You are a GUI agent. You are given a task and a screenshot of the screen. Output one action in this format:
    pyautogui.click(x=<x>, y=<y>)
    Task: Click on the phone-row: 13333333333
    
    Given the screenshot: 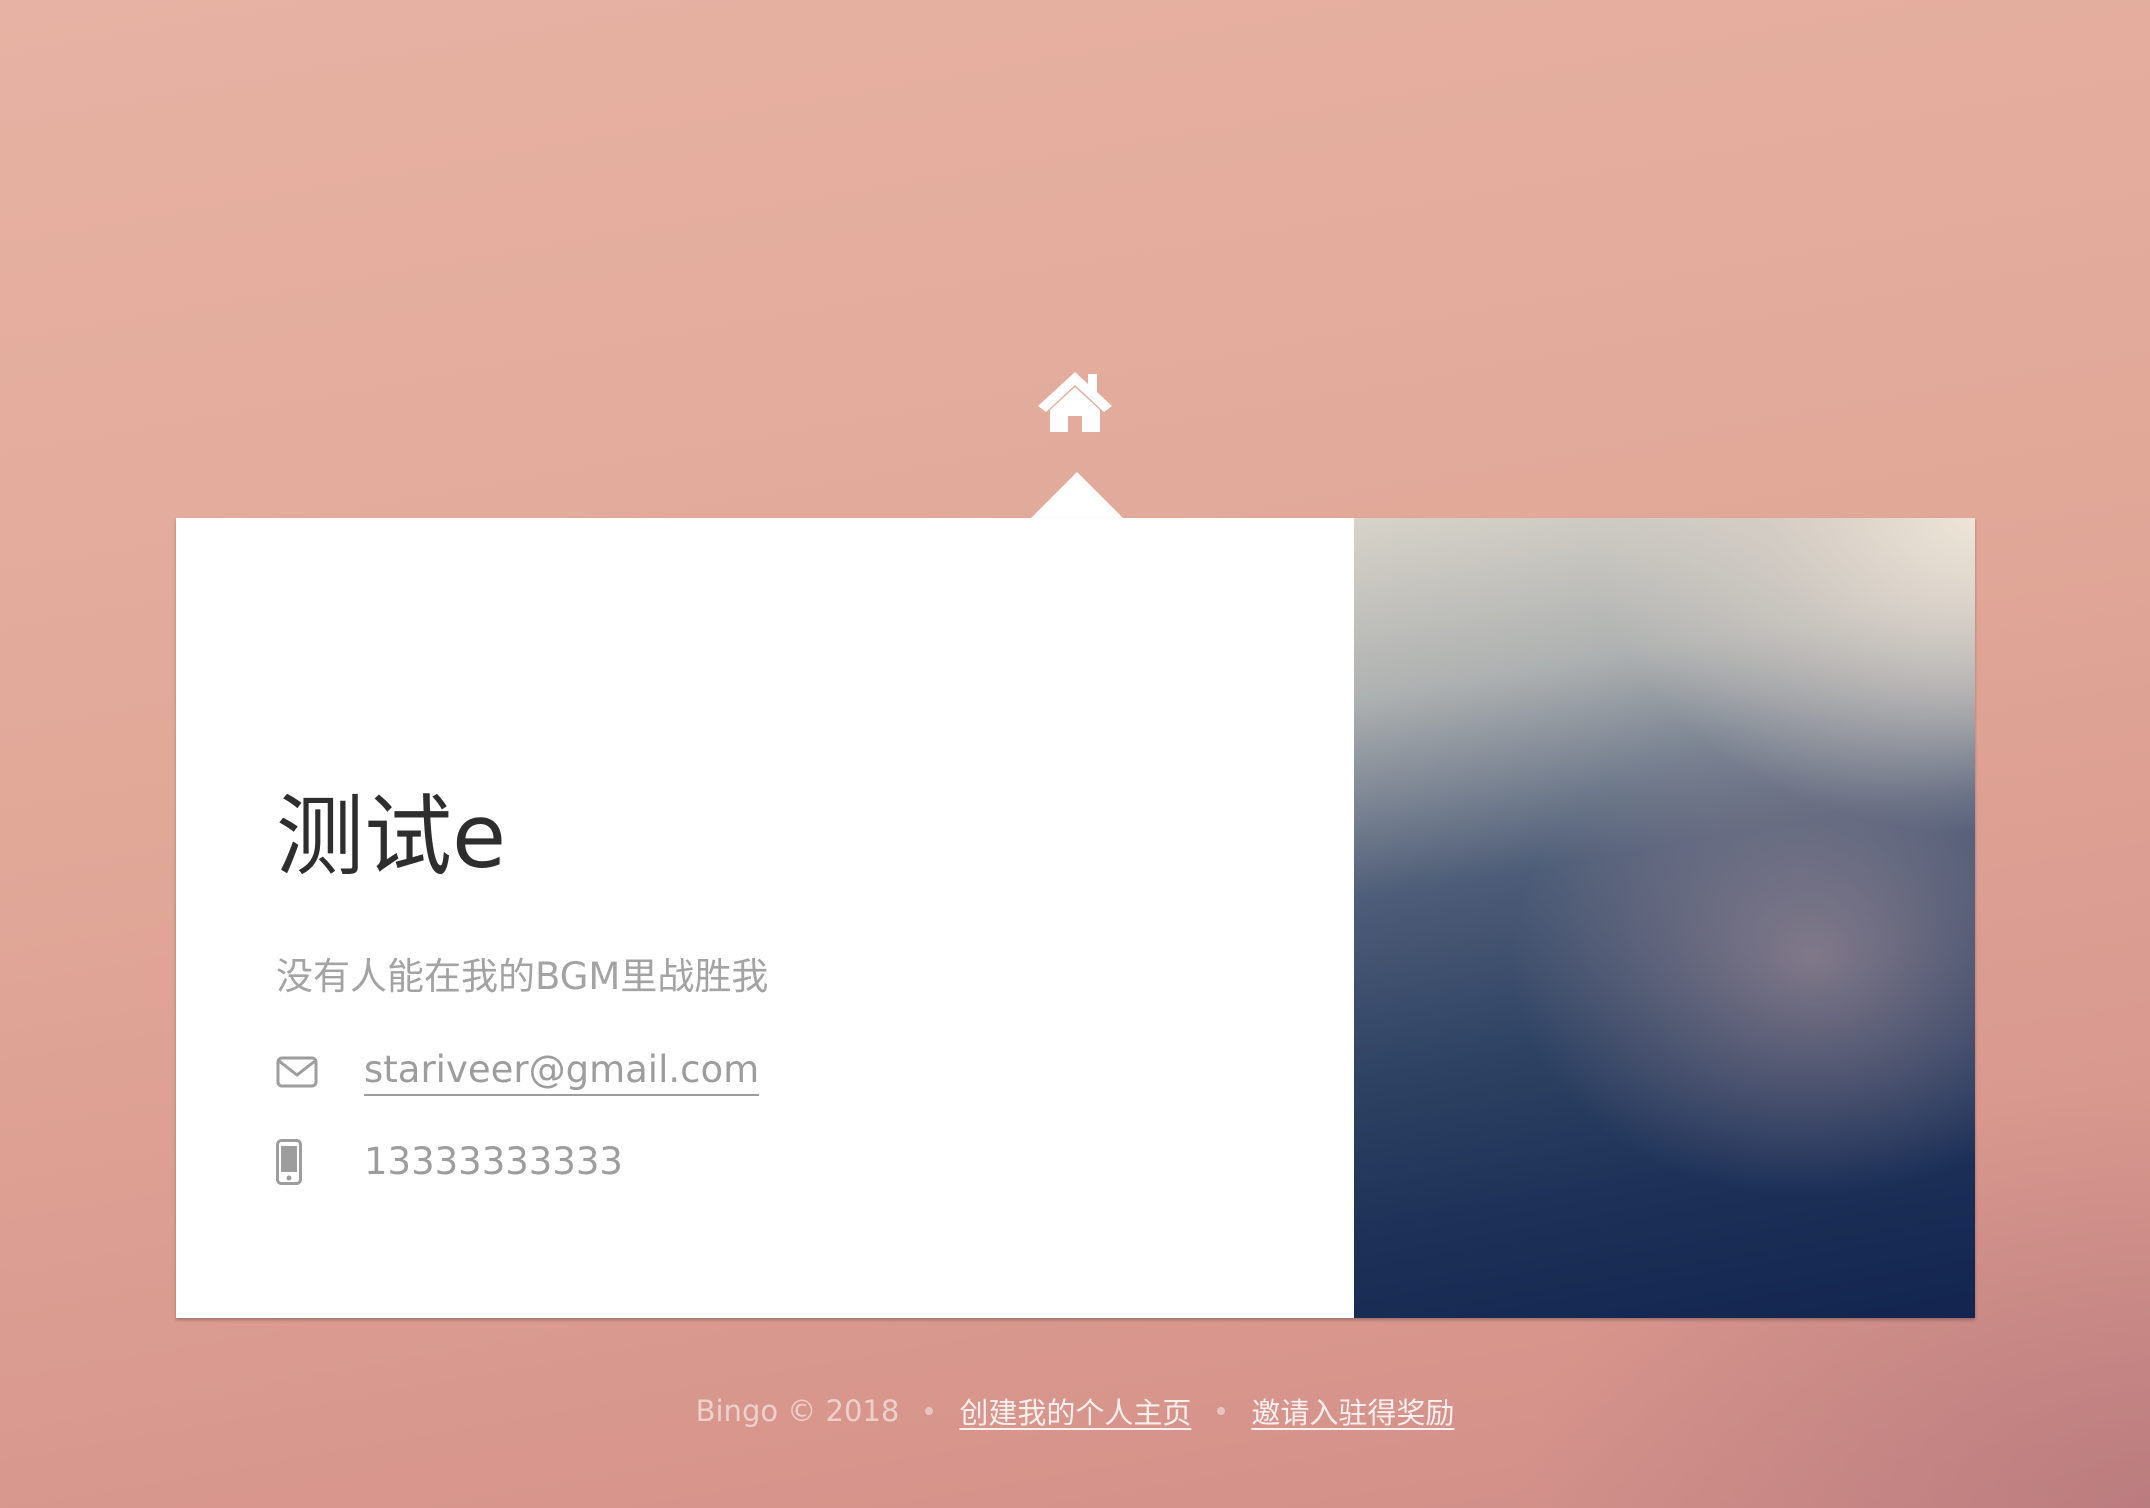 What is the action you would take?
    pyautogui.click(x=449, y=1162)
    